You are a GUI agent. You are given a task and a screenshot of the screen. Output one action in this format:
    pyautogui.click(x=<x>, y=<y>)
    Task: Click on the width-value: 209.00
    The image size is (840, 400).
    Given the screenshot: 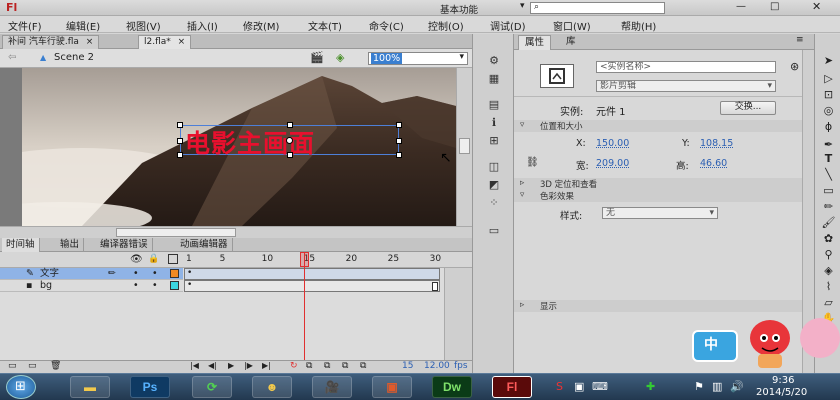 What is the action you would take?
    pyautogui.click(x=612, y=163)
    